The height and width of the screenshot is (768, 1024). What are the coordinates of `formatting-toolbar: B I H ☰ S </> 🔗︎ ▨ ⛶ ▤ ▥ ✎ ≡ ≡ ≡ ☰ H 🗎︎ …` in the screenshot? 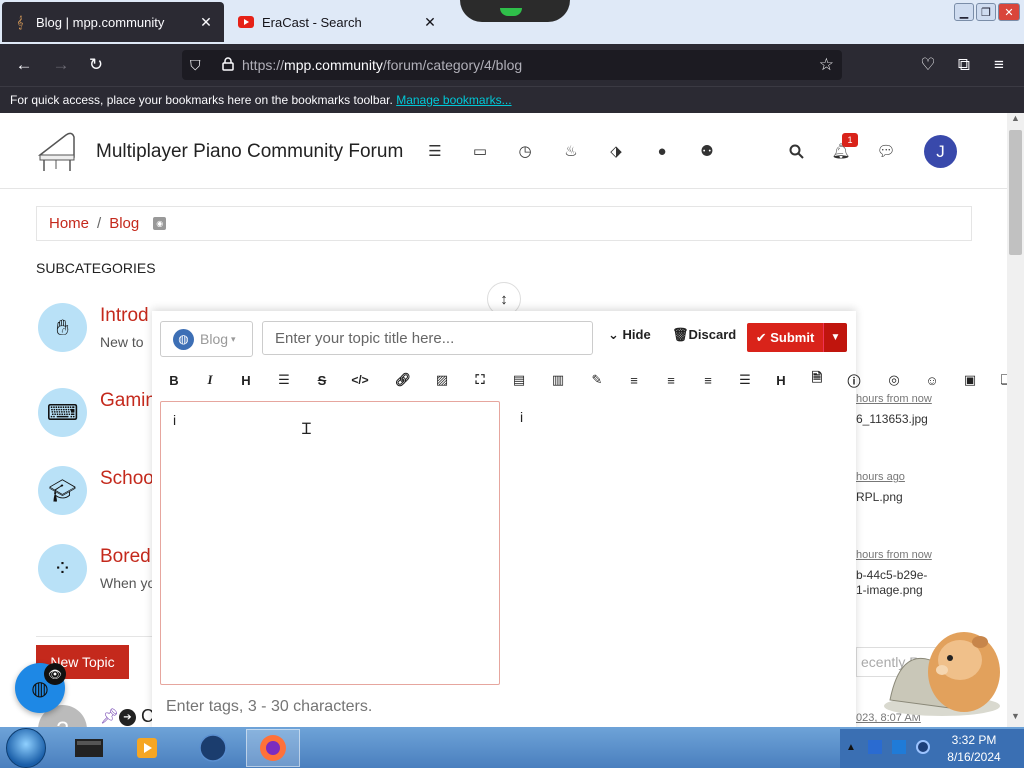 It's located at (585, 380).